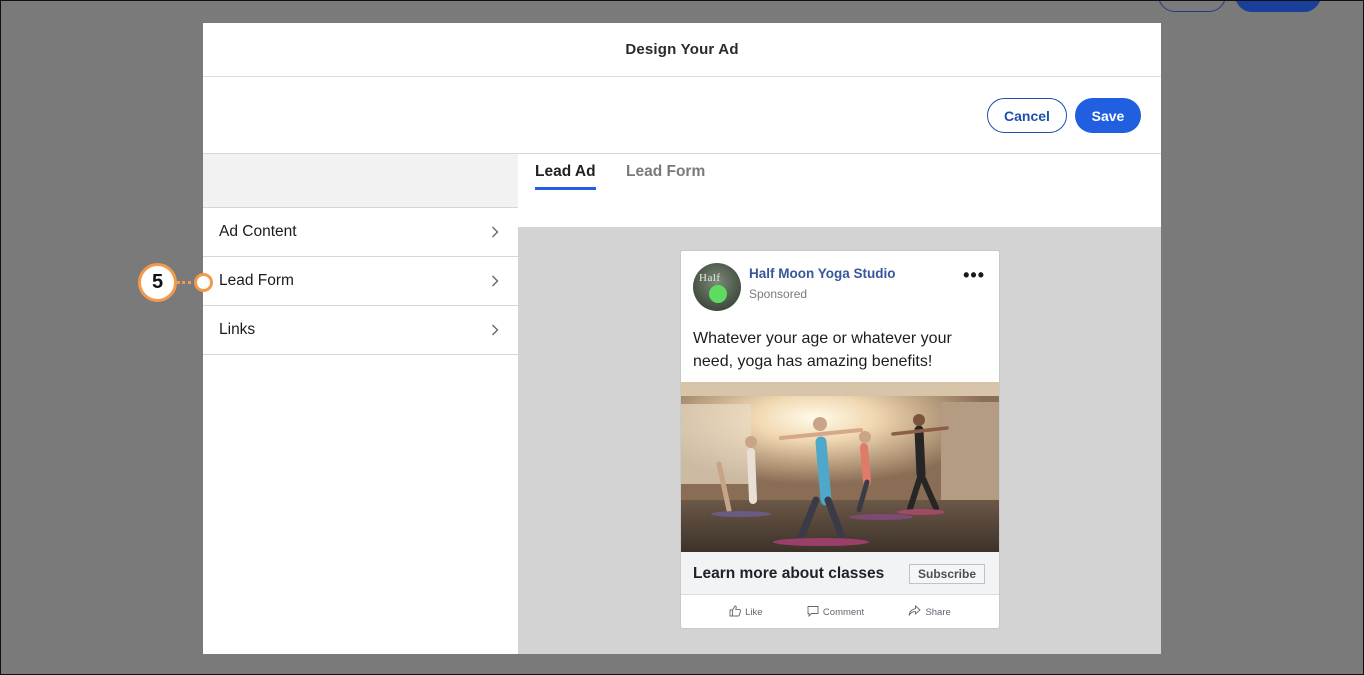  Describe the element at coordinates (360, 181) in the screenshot. I see `sidebar-header` at that location.